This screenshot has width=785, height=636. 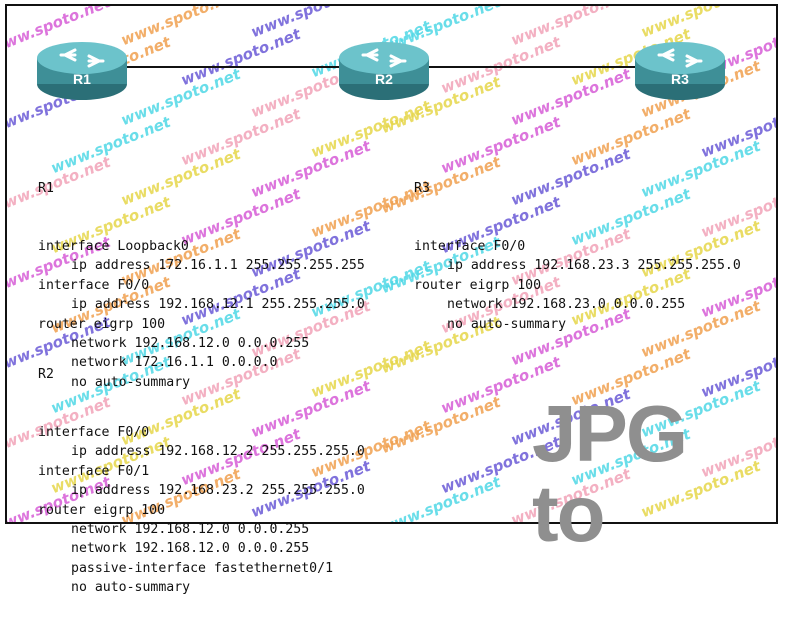 I want to click on router-label: R2, so click(x=384, y=79).